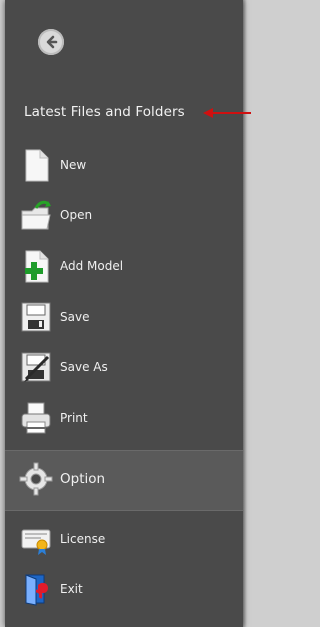  Describe the element at coordinates (36, 367) in the screenshot. I see `save-as-icon` at that location.